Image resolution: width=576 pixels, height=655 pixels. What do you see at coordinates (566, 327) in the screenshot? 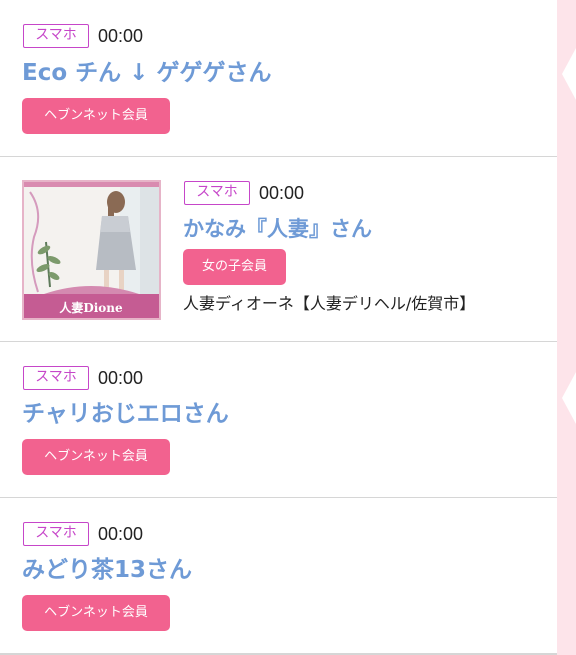
I see `side-decoration-strip` at bounding box center [566, 327].